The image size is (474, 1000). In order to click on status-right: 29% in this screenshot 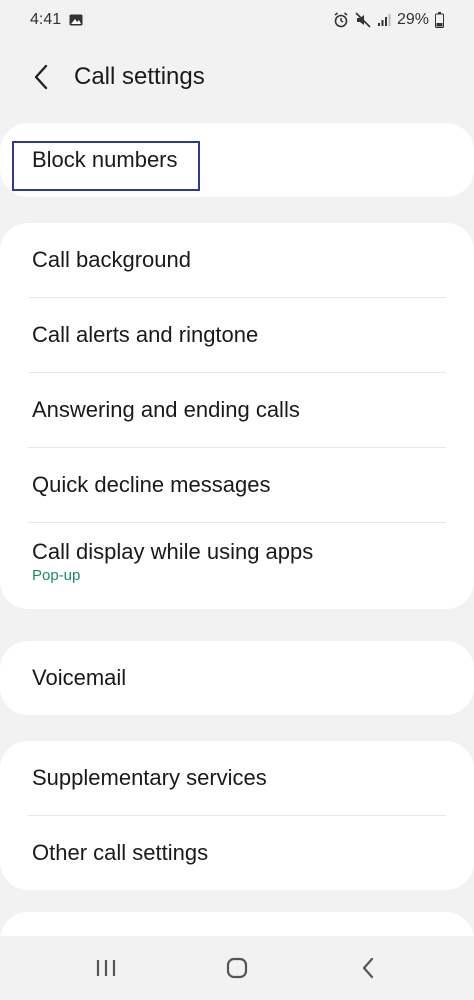, I will do `click(388, 20)`.